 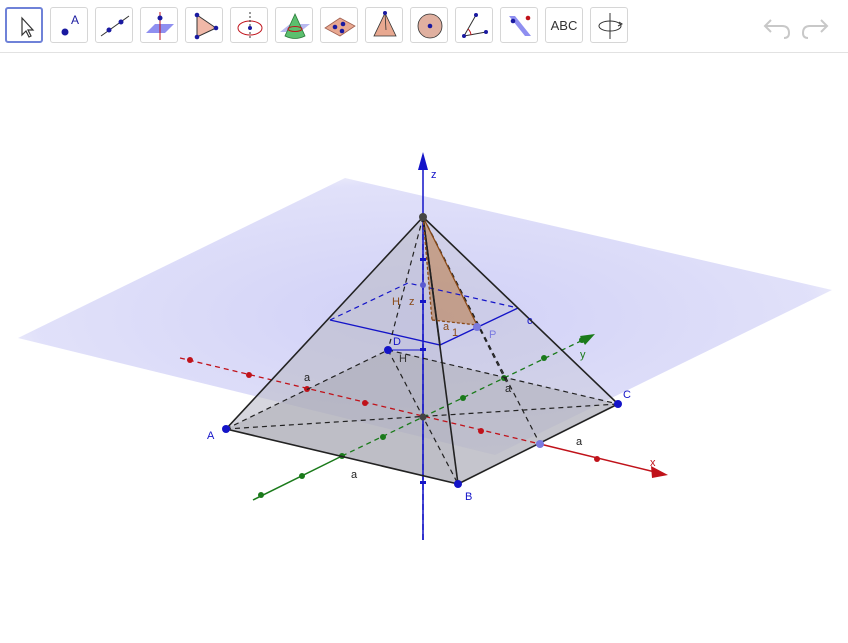 What do you see at coordinates (307, 378) in the screenshot?
I see `label-a-left: a` at bounding box center [307, 378].